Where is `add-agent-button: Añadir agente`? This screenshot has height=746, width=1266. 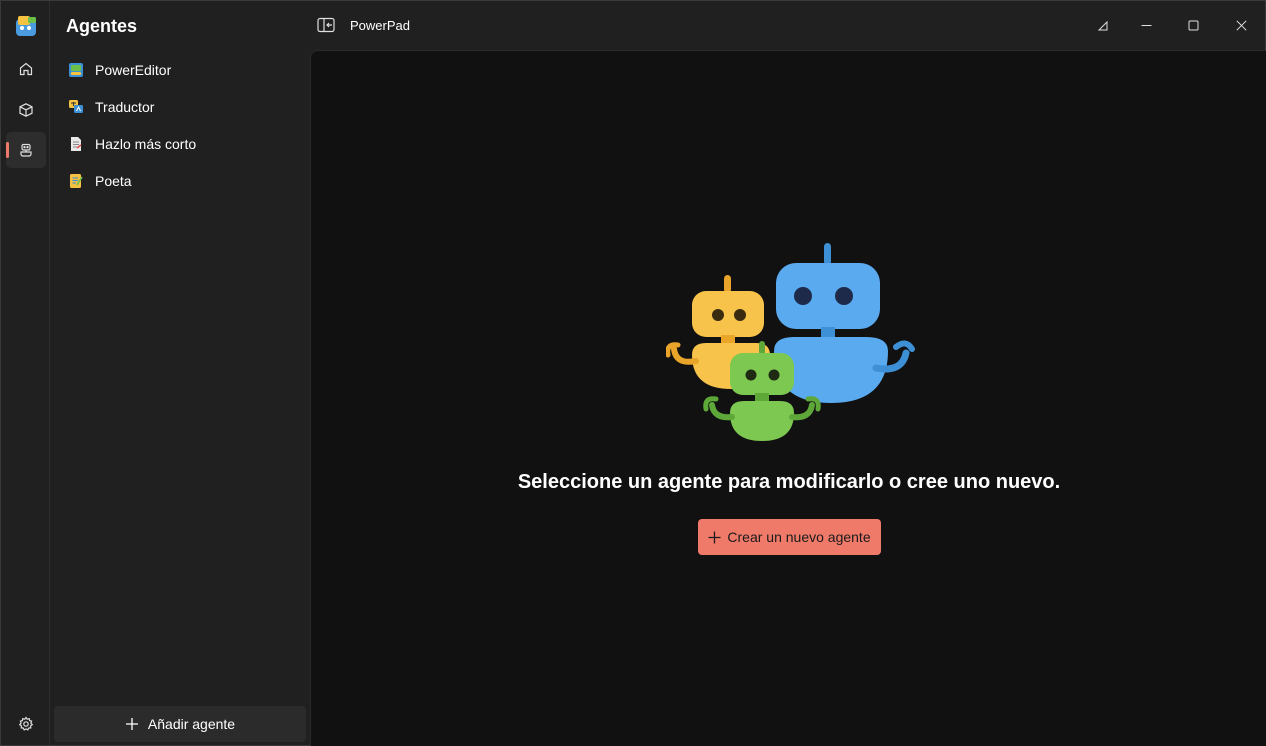
add-agent-button: Añadir agente is located at coordinates (180, 724).